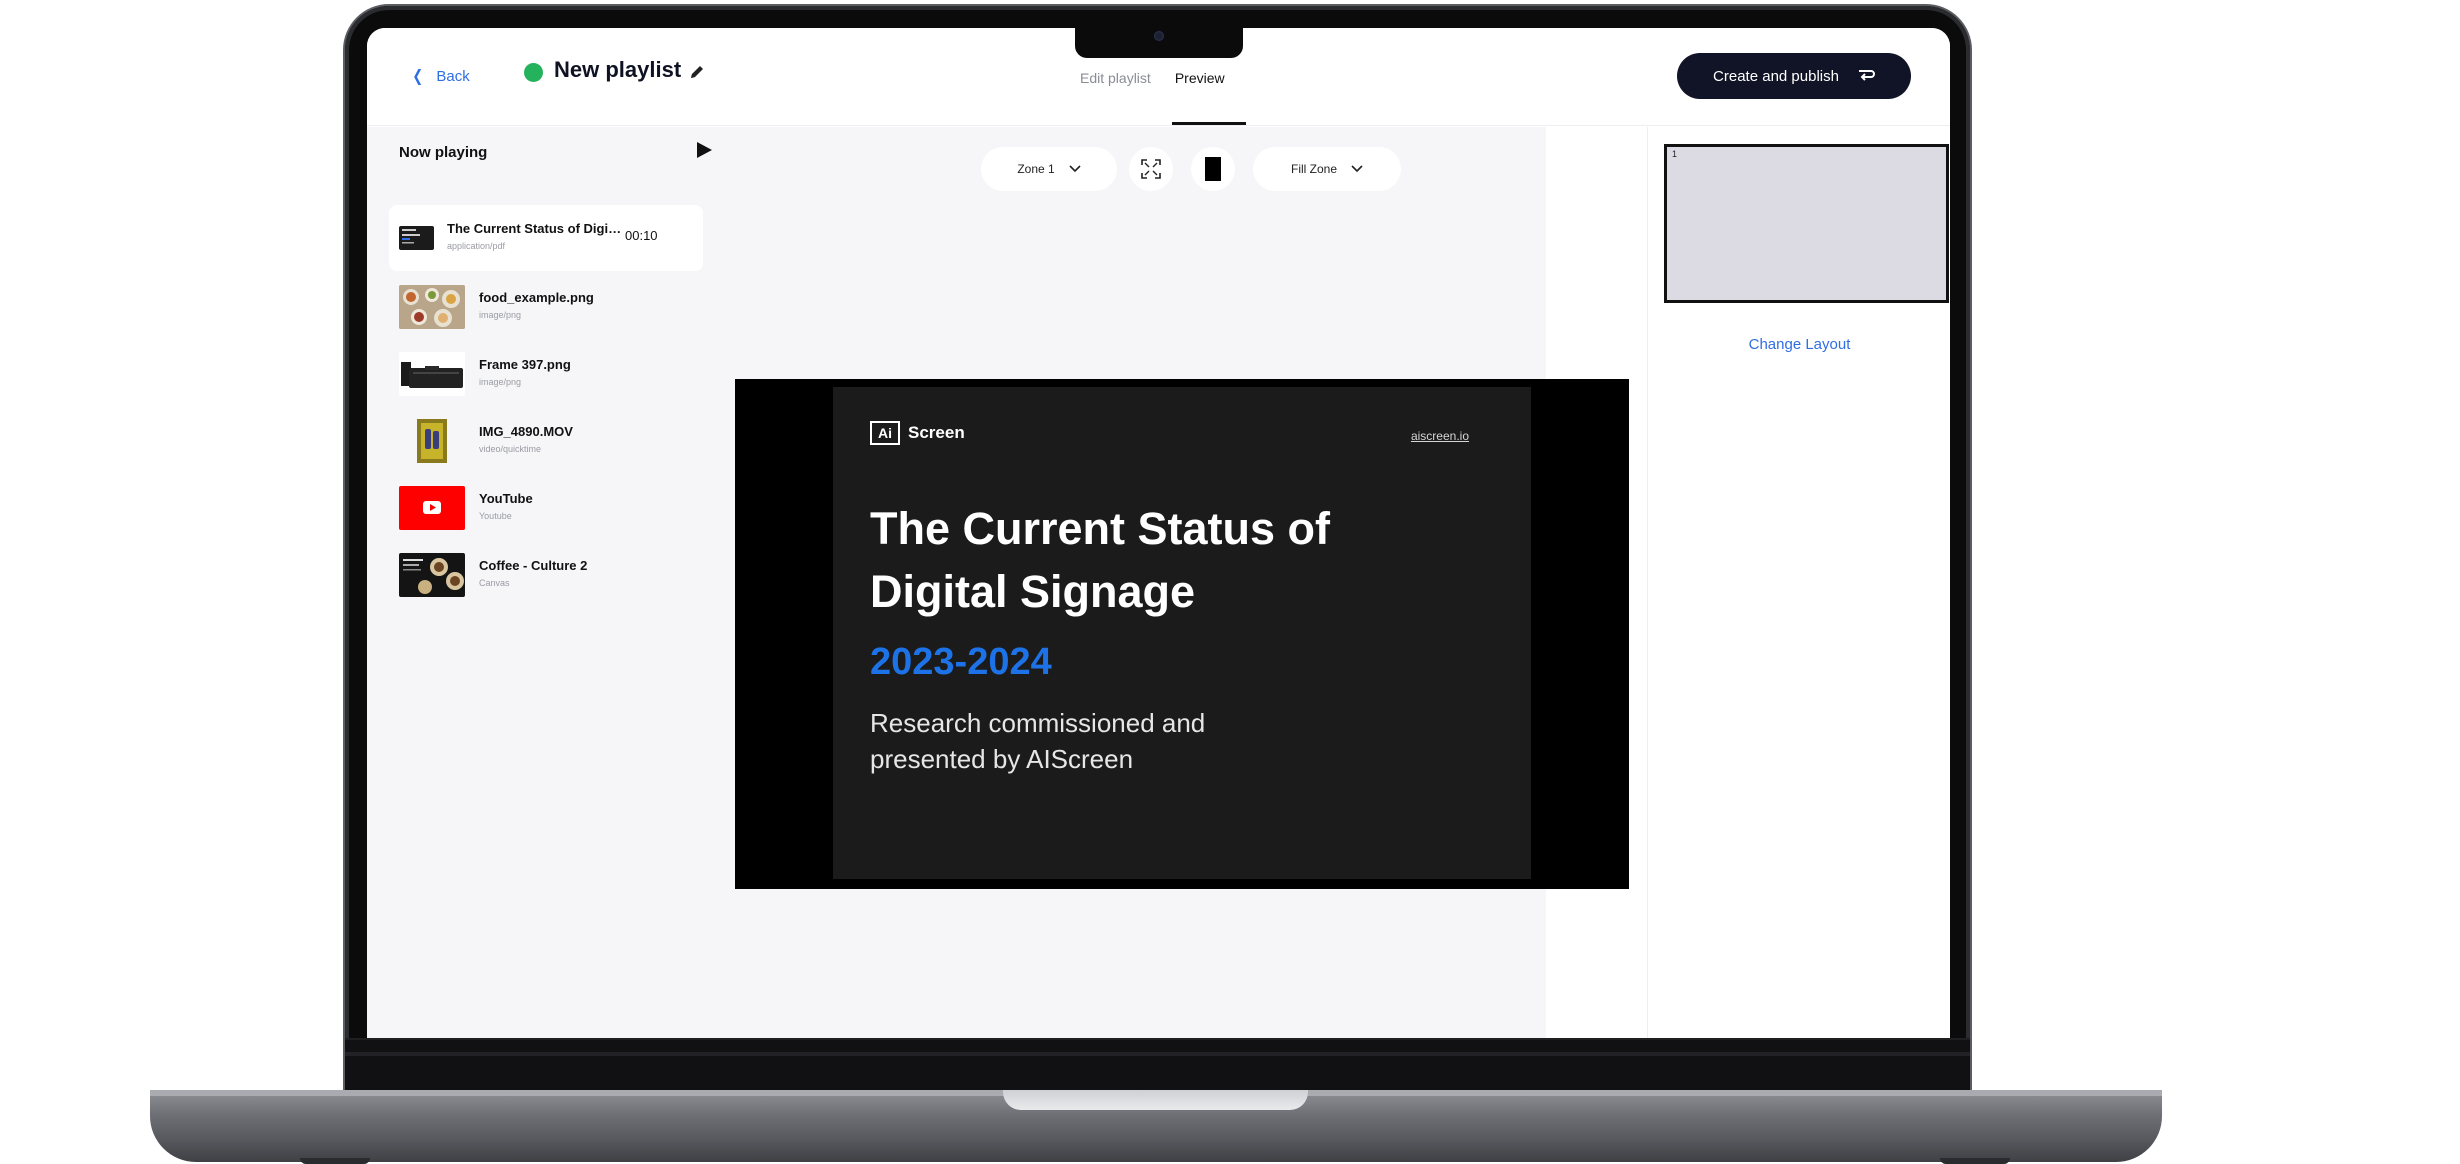 This screenshot has height=1164, width=2460. I want to click on item-type: application/pdf, so click(476, 246).